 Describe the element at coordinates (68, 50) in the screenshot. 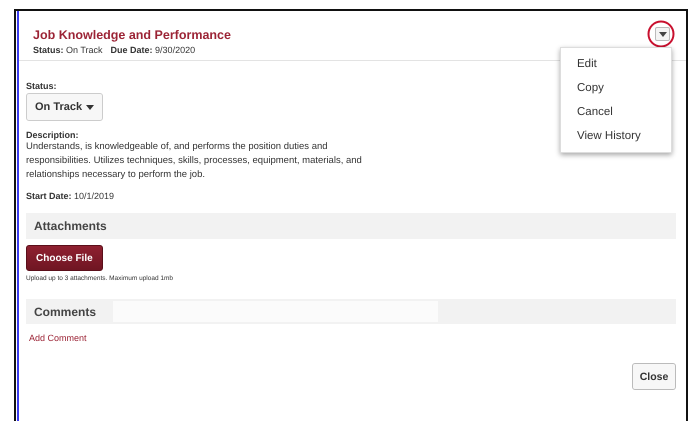

I see `summary-text: Status: On Track` at that location.